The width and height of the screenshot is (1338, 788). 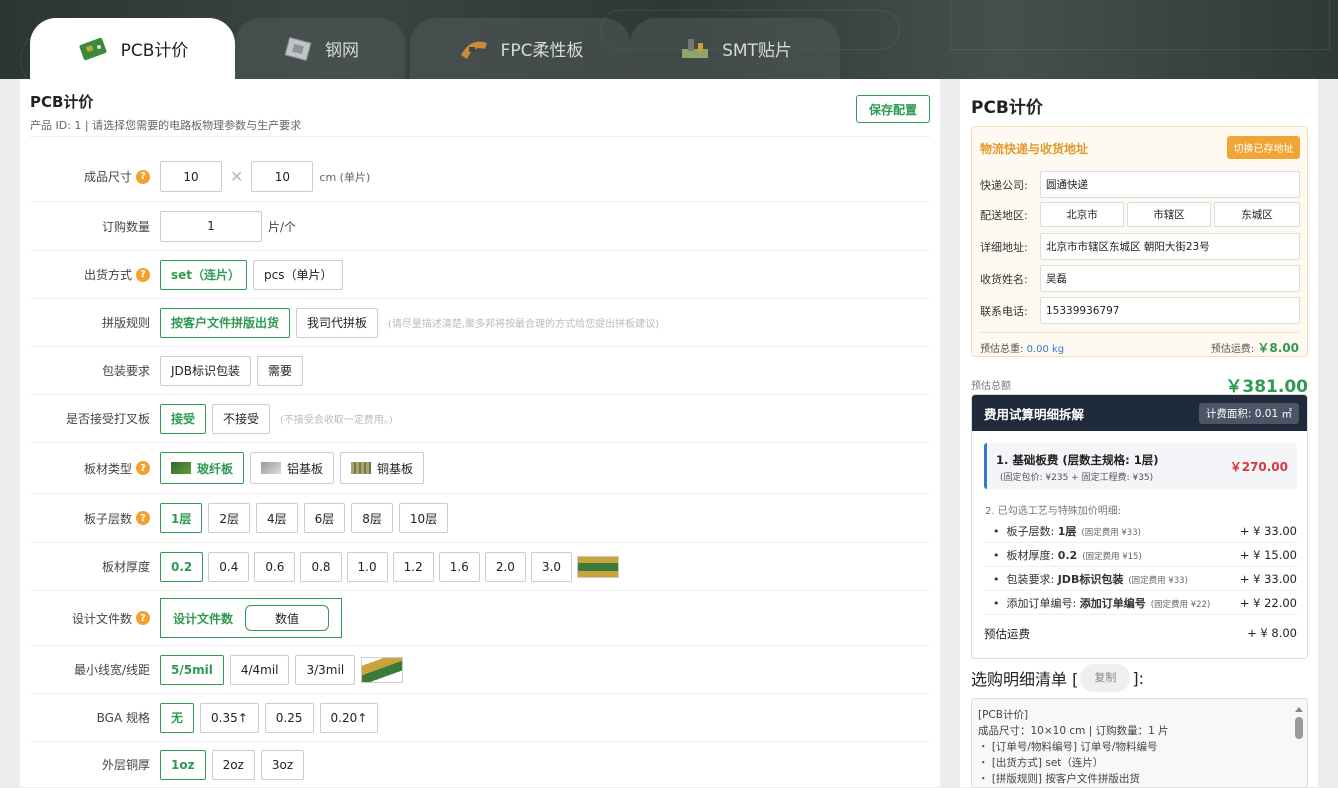 I want to click on city-select: 市辖区, so click(x=1169, y=214).